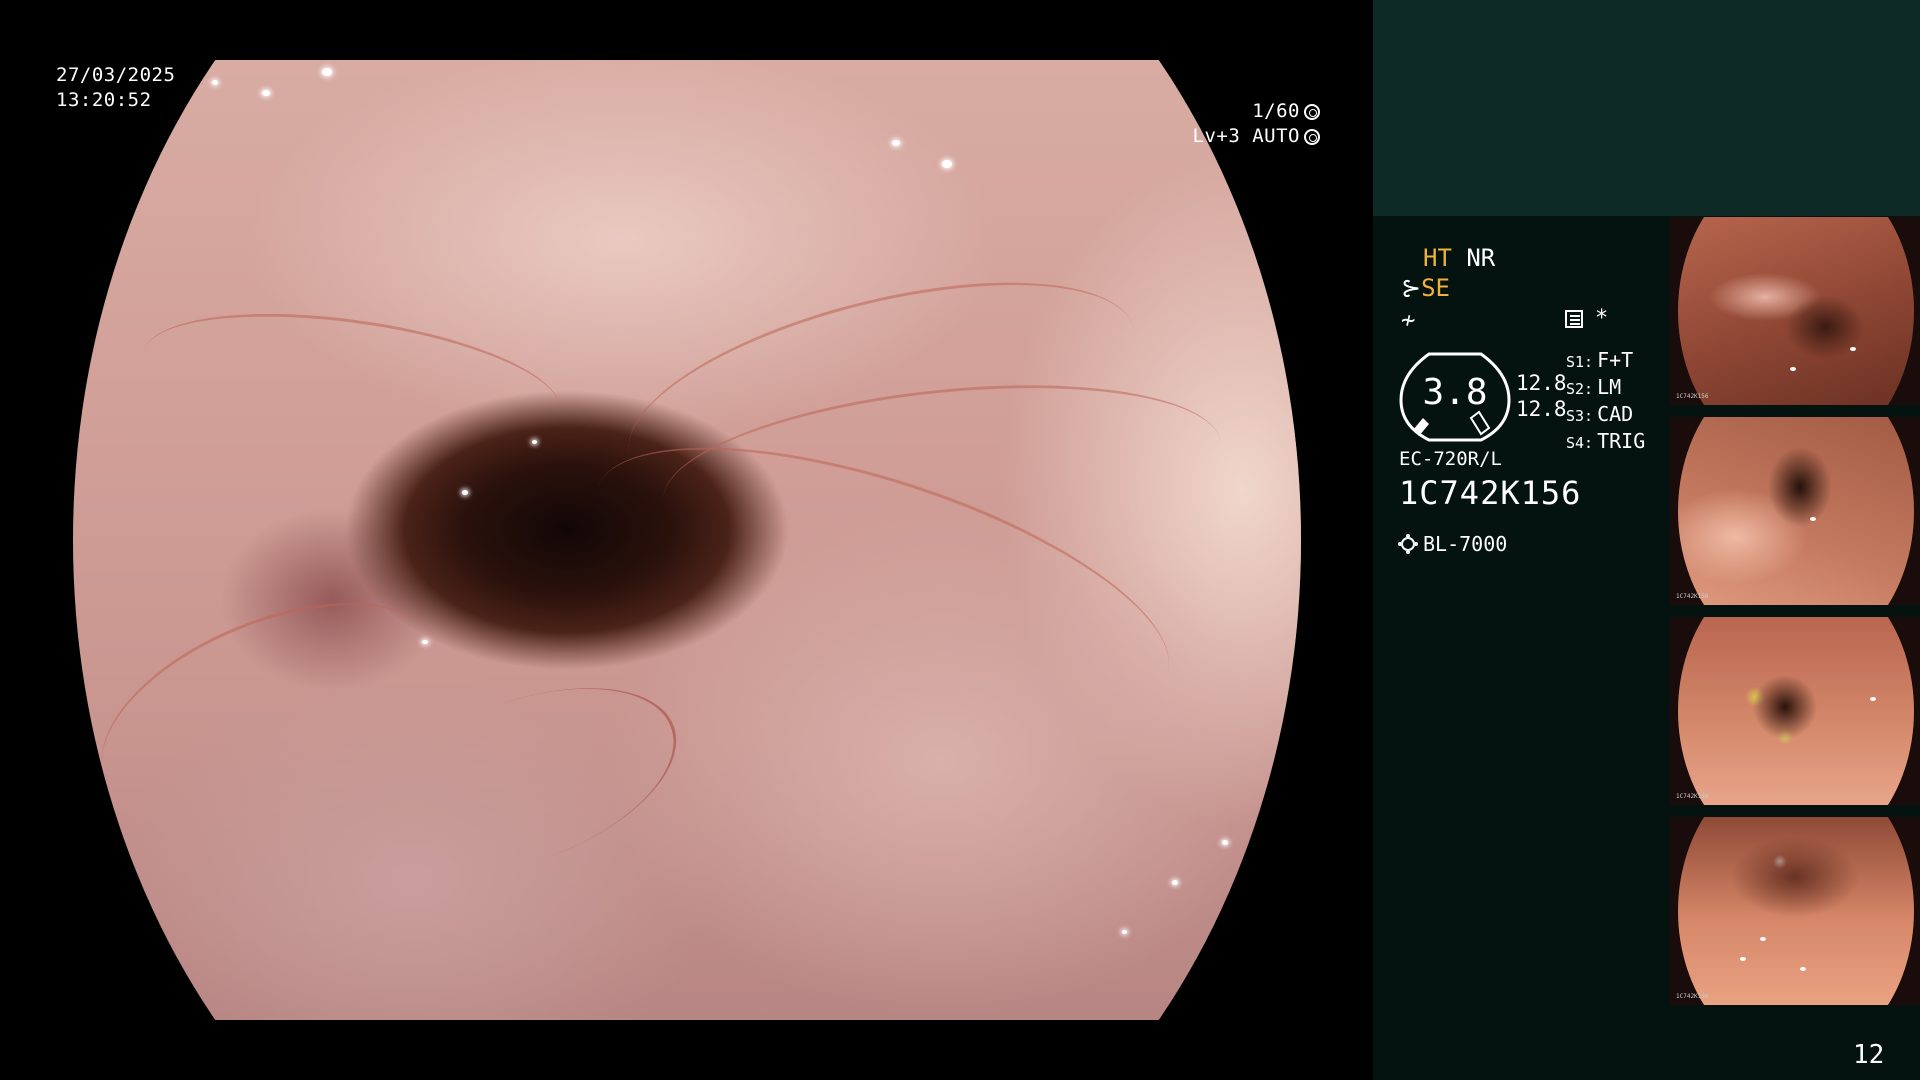 The image size is (1920, 1080). I want to click on shutter-speed-label: 1/60, so click(1276, 111).